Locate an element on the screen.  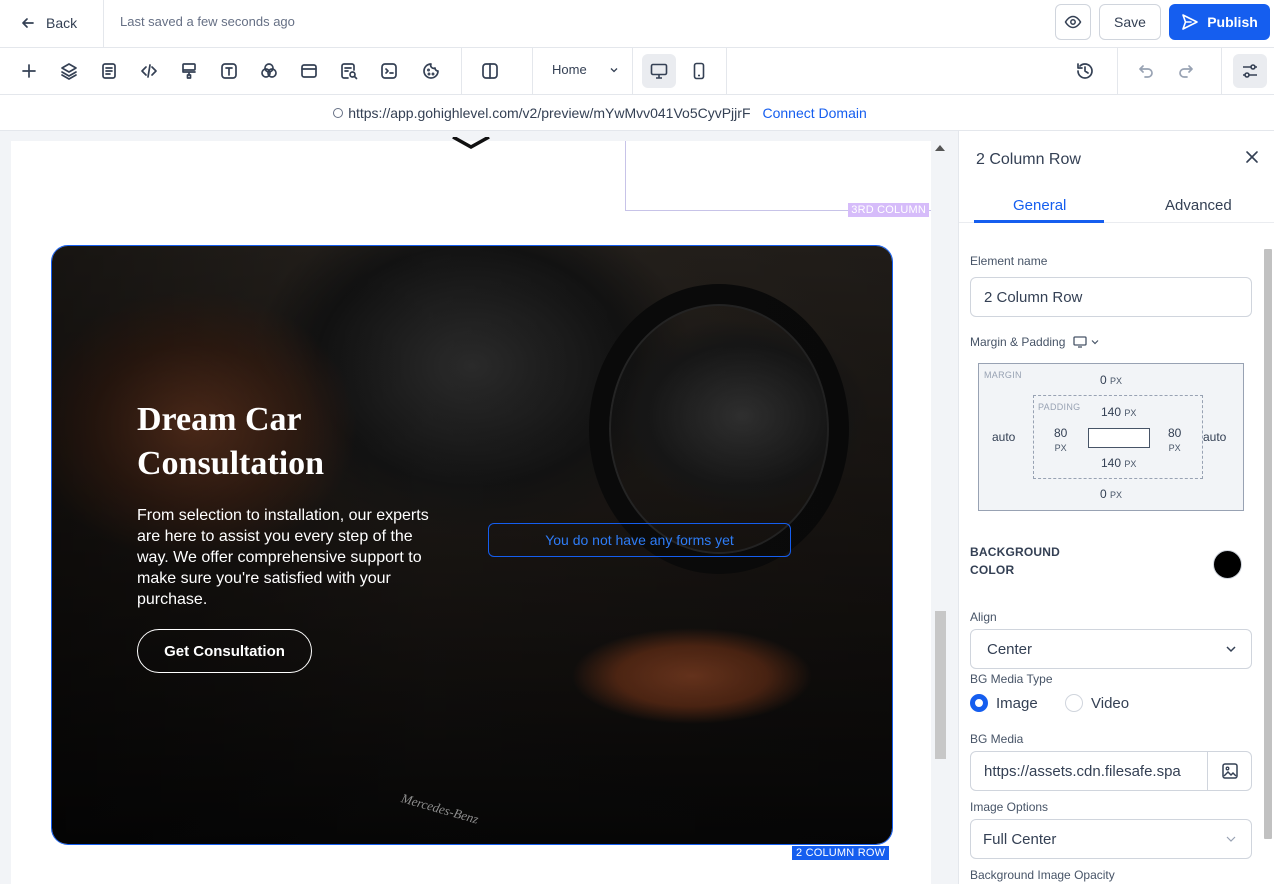
add-element-button is located at coordinates (29, 71).